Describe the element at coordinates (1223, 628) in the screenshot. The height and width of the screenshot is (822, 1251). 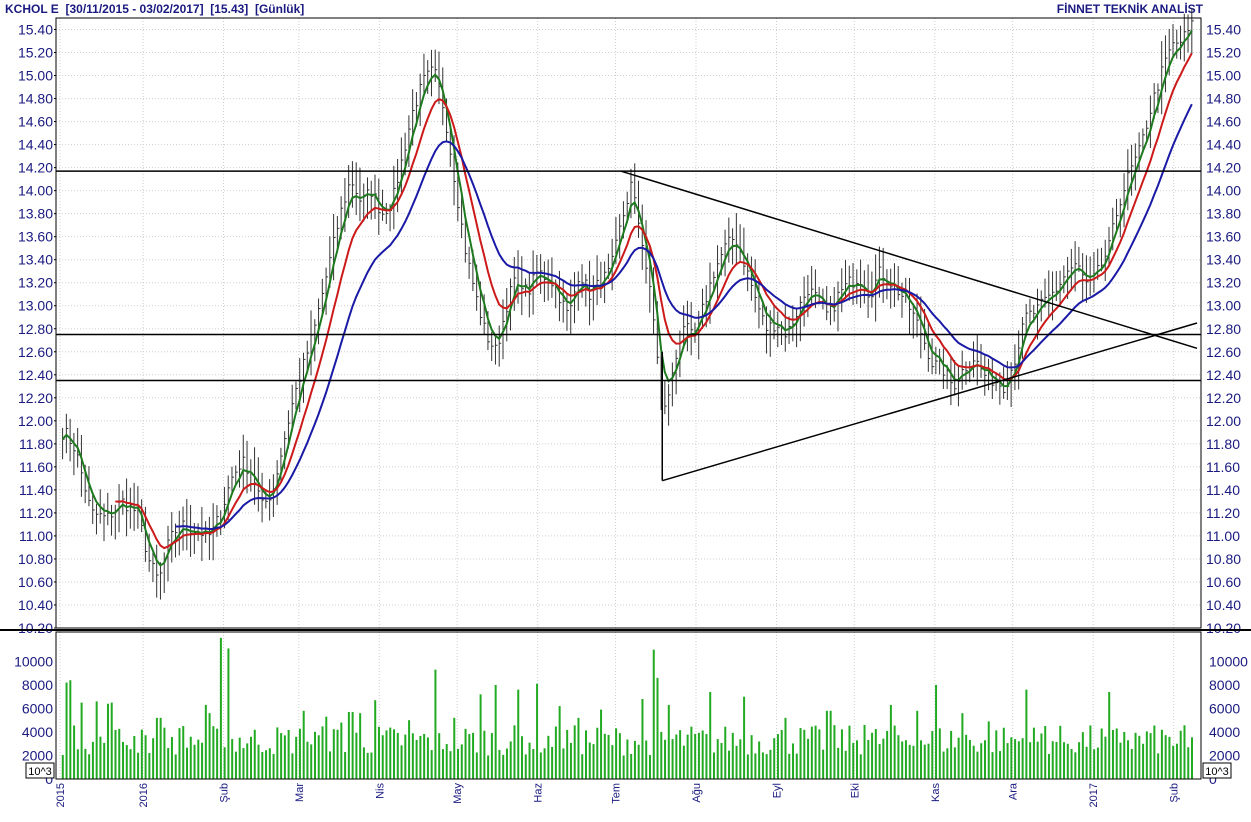
I see `y-tick-label-right: 10.20` at that location.